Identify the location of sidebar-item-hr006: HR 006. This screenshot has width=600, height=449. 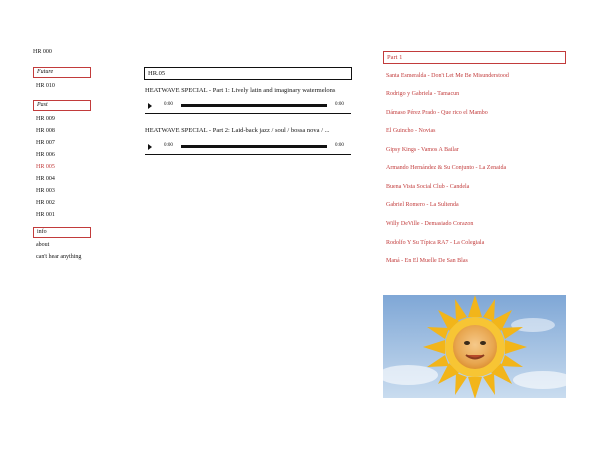
(45, 155).